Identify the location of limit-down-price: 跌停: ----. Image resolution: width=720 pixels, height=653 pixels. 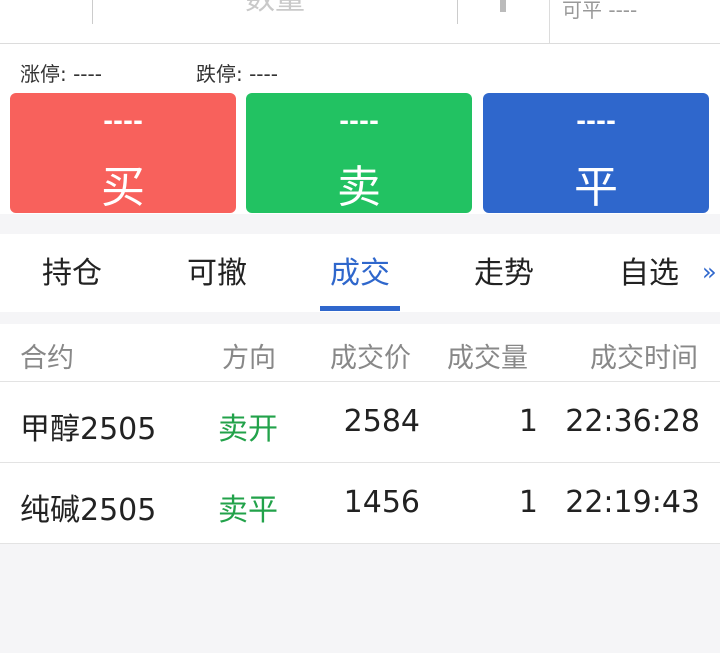
(237, 74).